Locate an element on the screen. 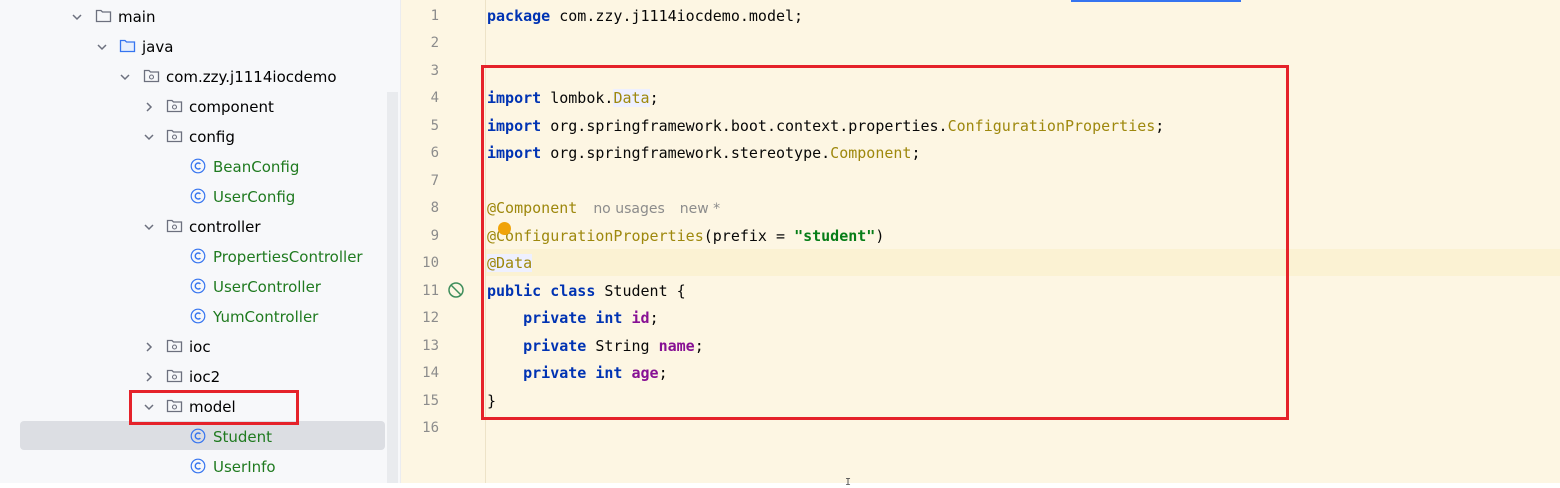  line-number: 9 is located at coordinates (434, 236).